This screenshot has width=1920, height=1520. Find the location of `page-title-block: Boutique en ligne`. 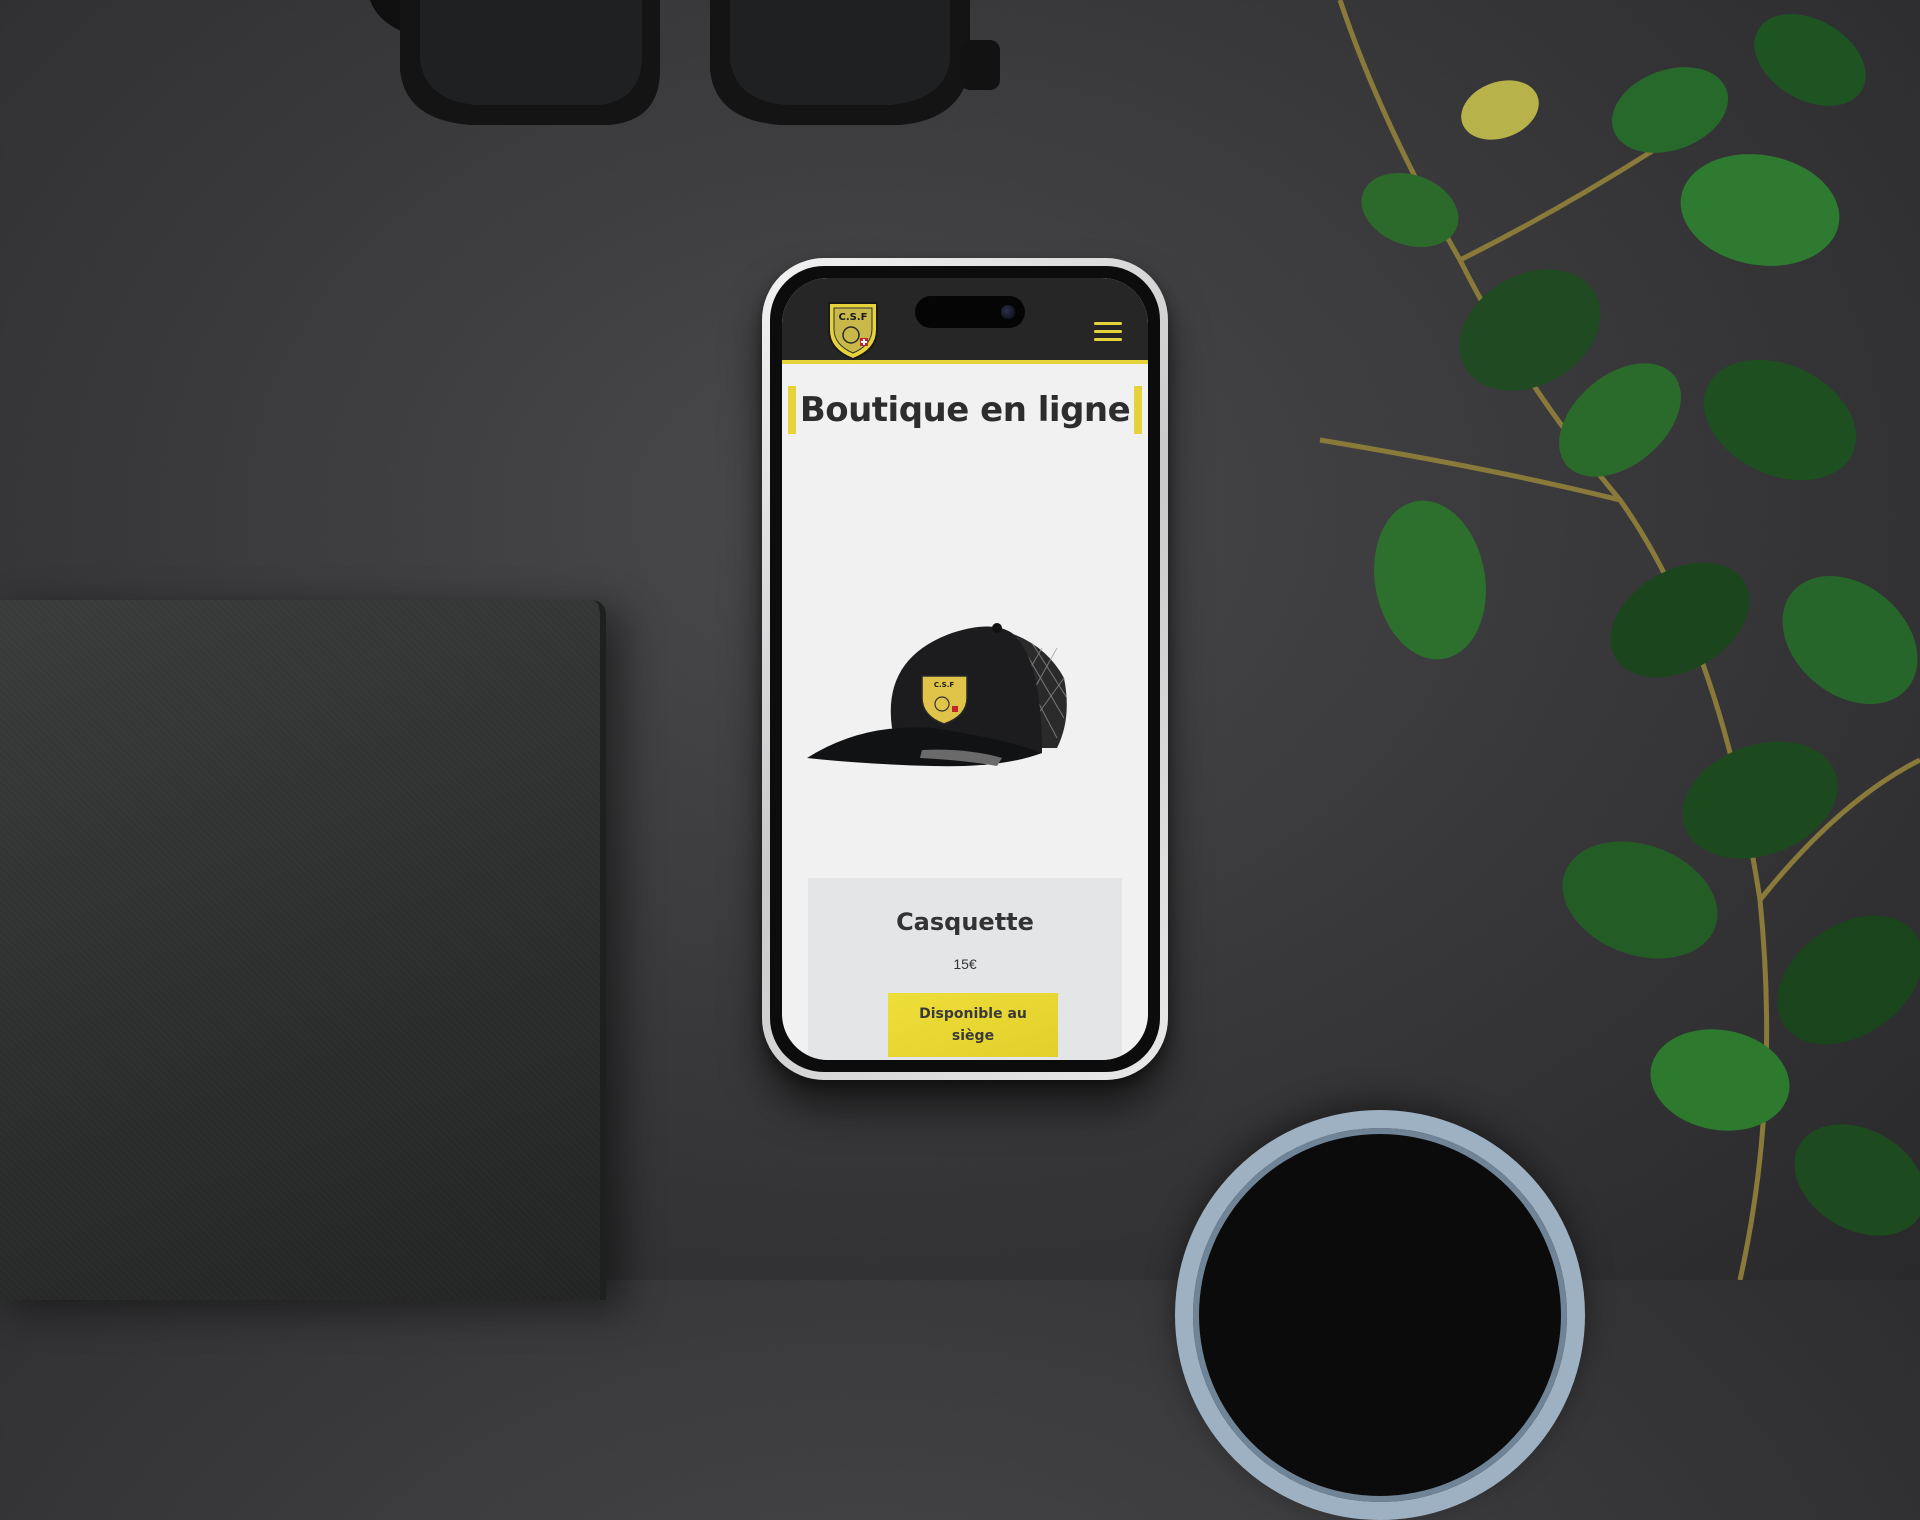

page-title-block: Boutique en ligne is located at coordinates (965, 410).